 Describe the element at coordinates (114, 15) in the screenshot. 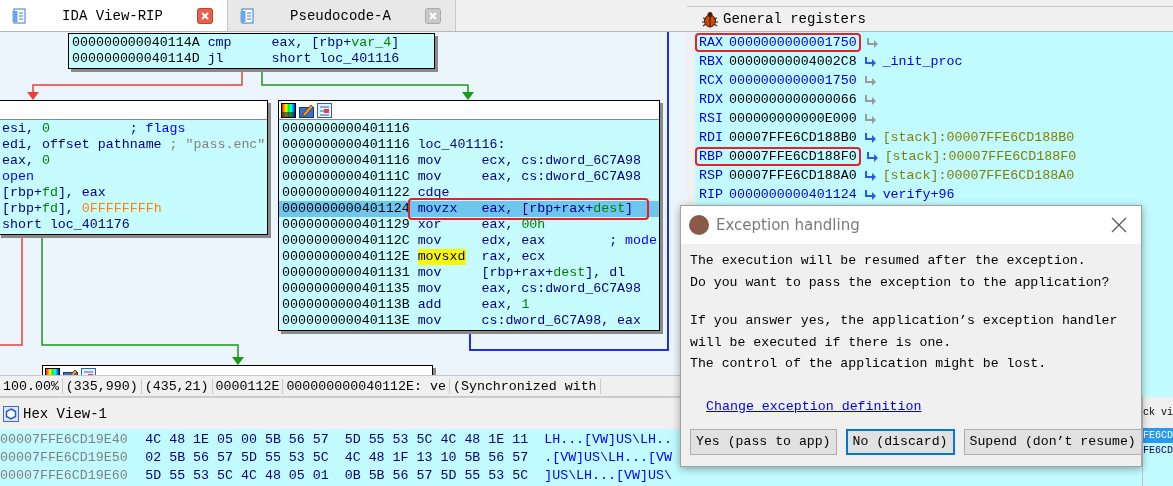

I see `tab: IDA View-RIP` at that location.